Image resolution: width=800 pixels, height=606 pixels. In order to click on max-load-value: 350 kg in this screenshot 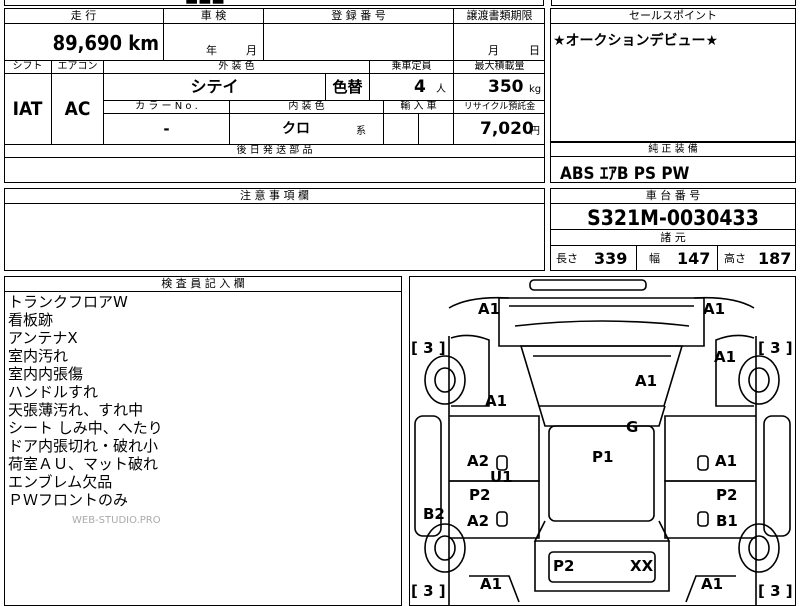, I will do `click(499, 87)`.